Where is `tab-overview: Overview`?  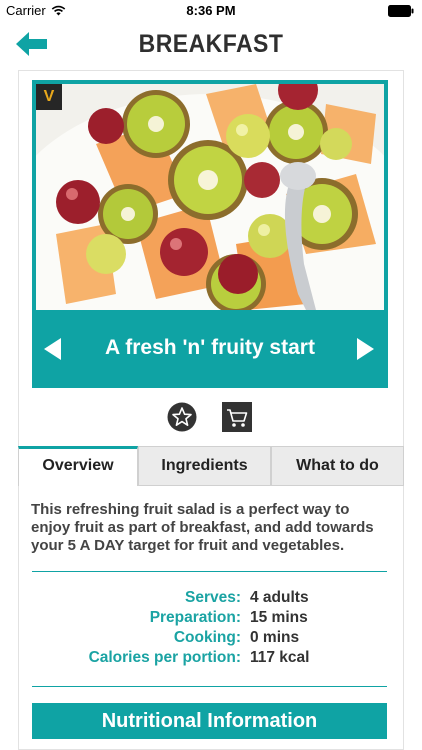
tab-overview: Overview is located at coordinates (78, 466).